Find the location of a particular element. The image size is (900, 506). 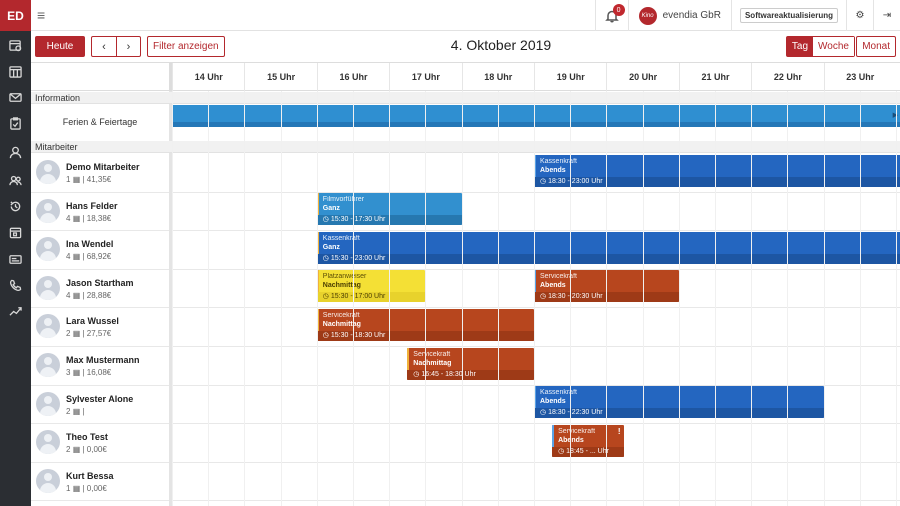

employee-meta: 4 ▦ | 28,88€ is located at coordinates (89, 295).